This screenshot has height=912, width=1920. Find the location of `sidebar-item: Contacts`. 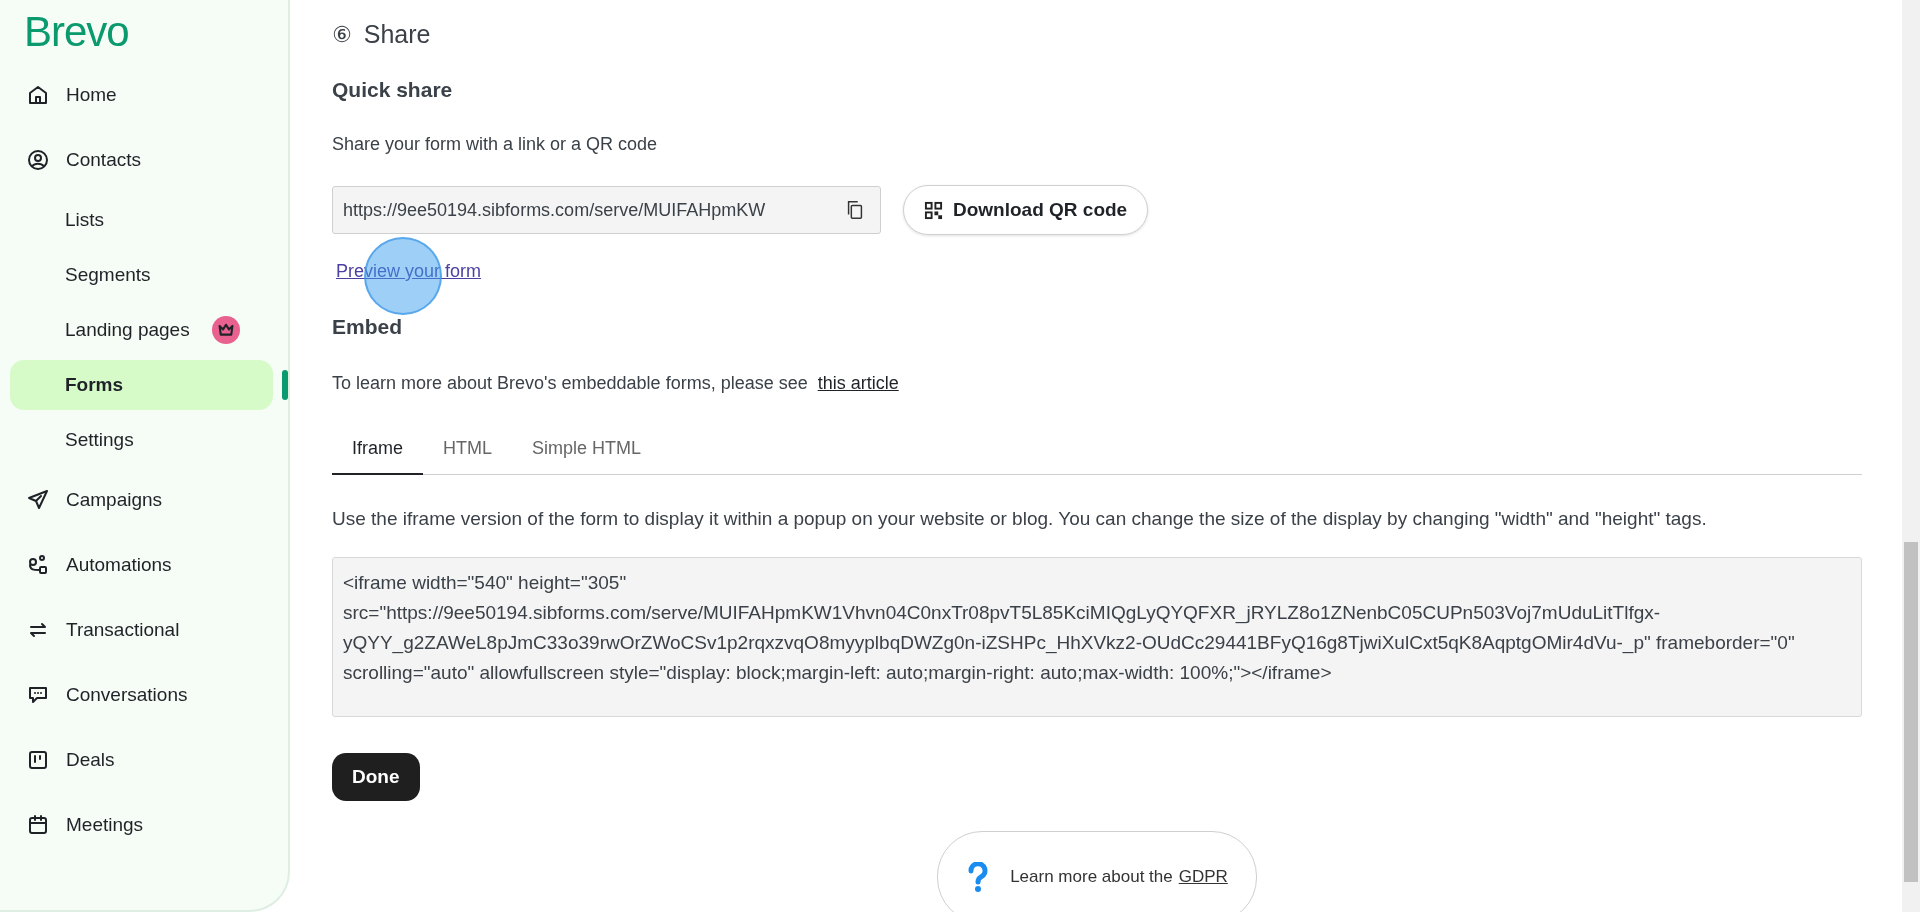

sidebar-item: Contacts is located at coordinates (144, 159).